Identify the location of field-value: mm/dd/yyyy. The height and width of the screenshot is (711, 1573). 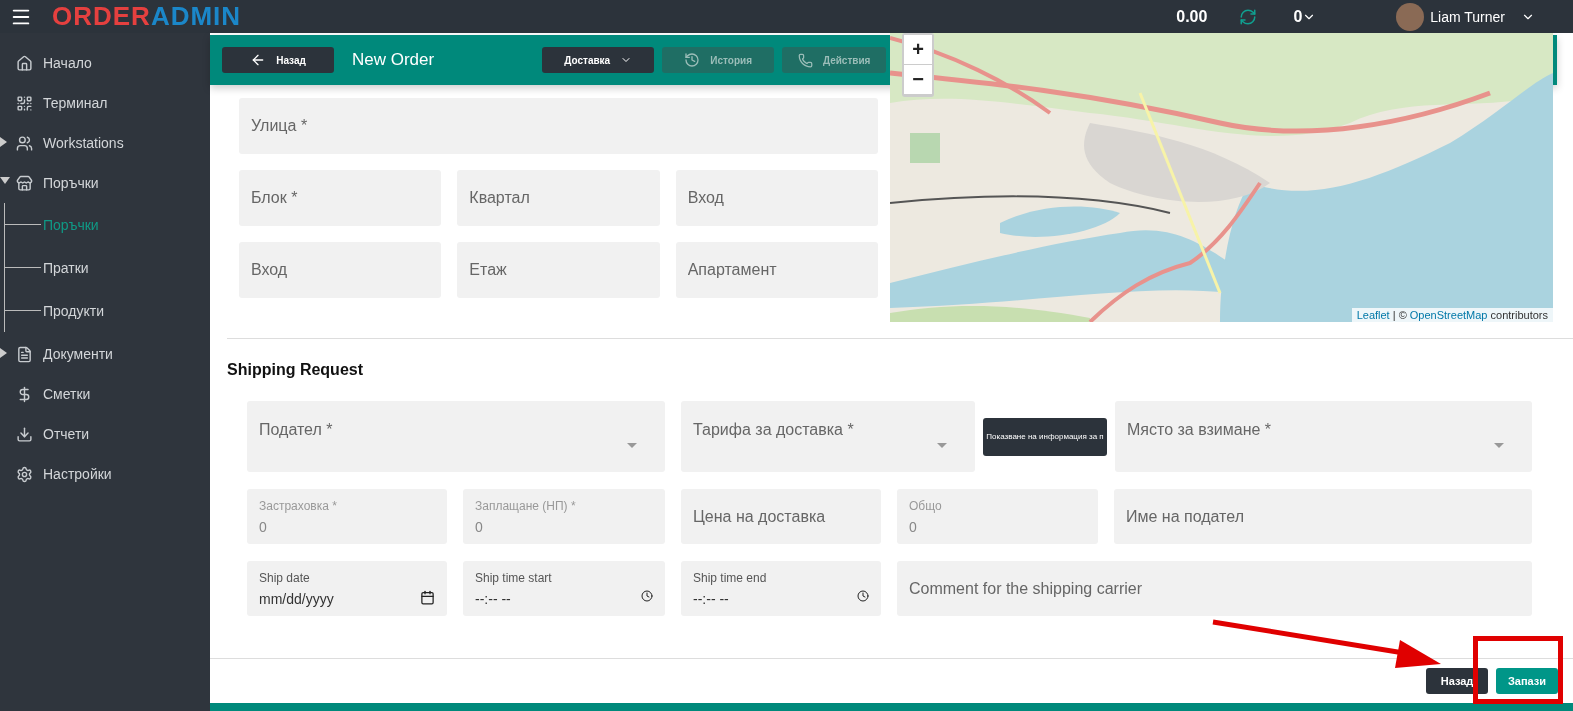
(296, 598).